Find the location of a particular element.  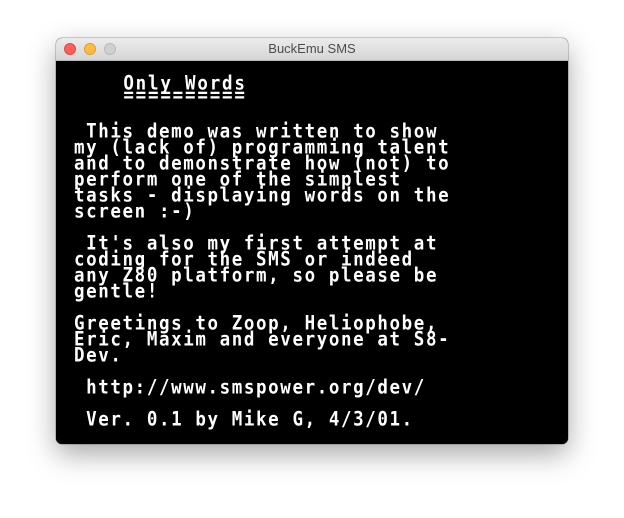

window-title: BuckEmu SMS is located at coordinates (312, 48).